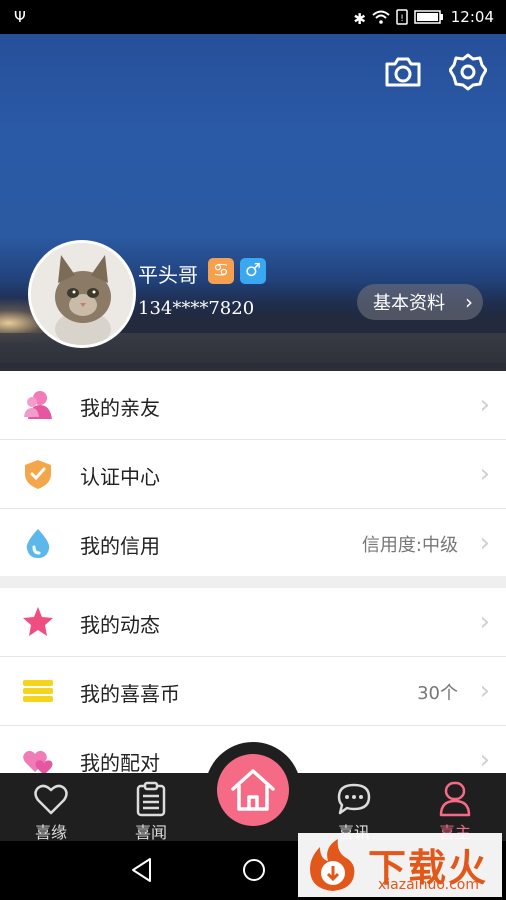 Image resolution: width=506 pixels, height=900 pixels. Describe the element at coordinates (120, 763) in the screenshot. I see `menu-label: 我的配对` at that location.